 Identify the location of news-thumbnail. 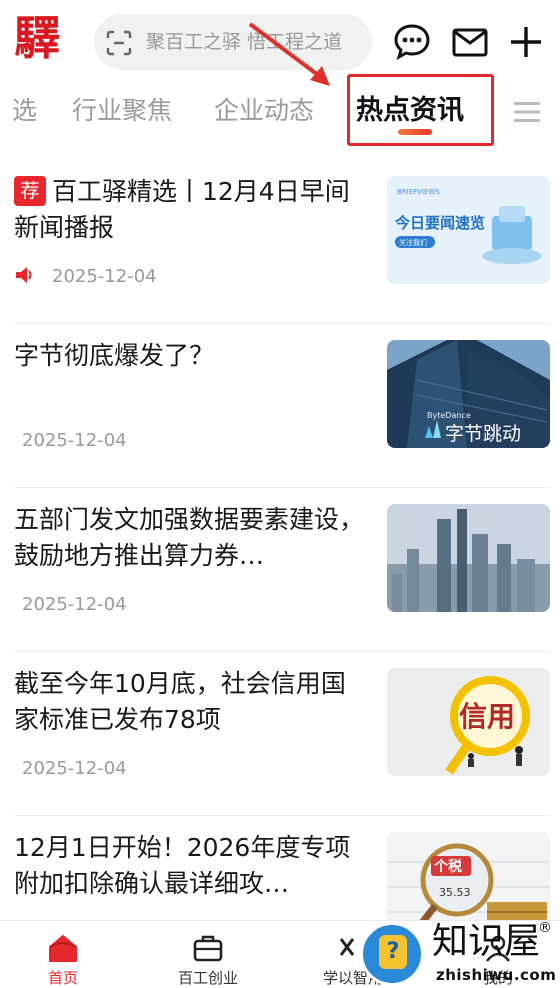
(468, 558).